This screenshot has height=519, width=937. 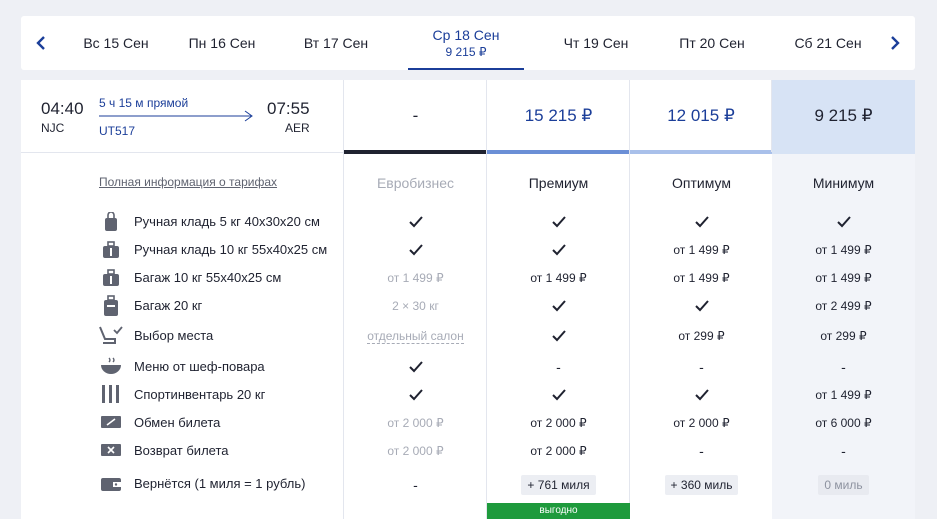 What do you see at coordinates (415, 306) in the screenshot?
I see `fare-cell-value: 2 × 30 кг` at bounding box center [415, 306].